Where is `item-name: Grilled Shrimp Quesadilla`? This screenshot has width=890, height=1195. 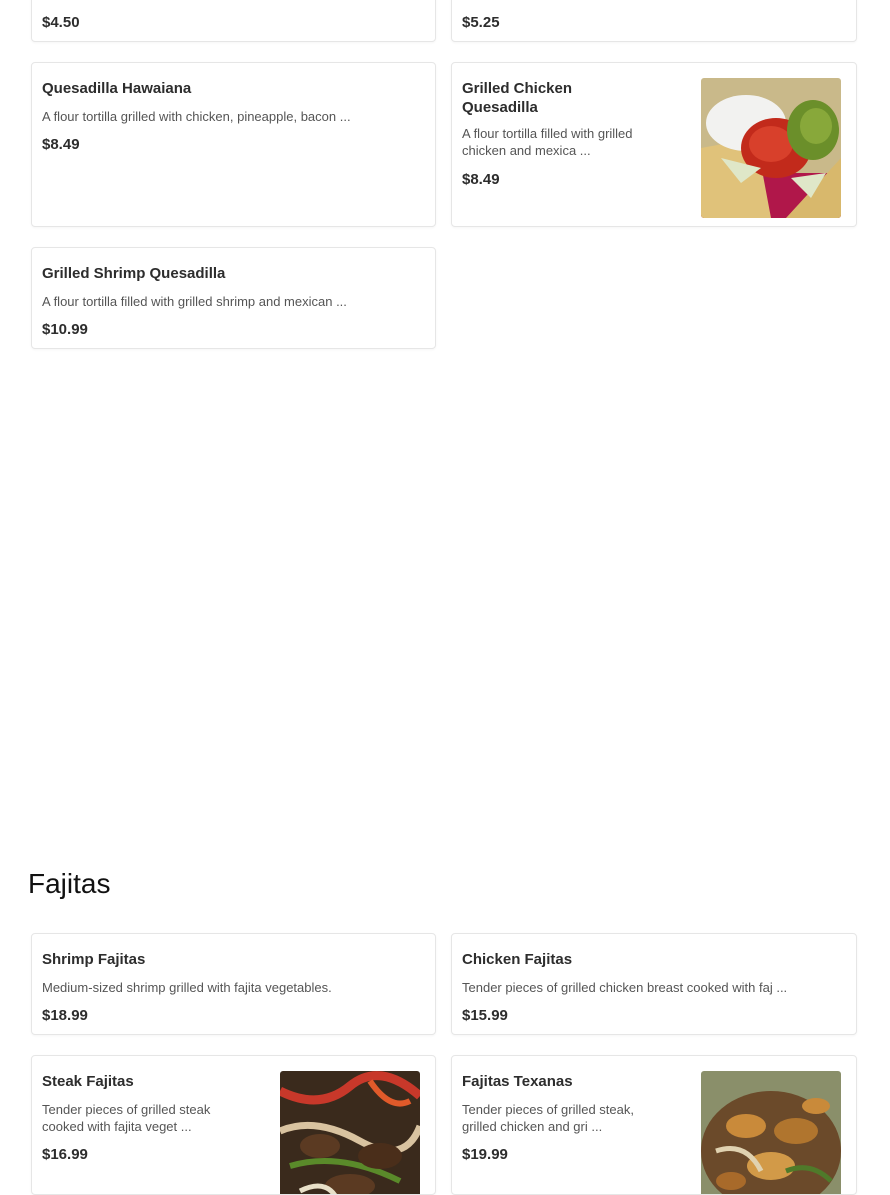
item-name: Grilled Shrimp Quesadilla is located at coordinates (134, 273).